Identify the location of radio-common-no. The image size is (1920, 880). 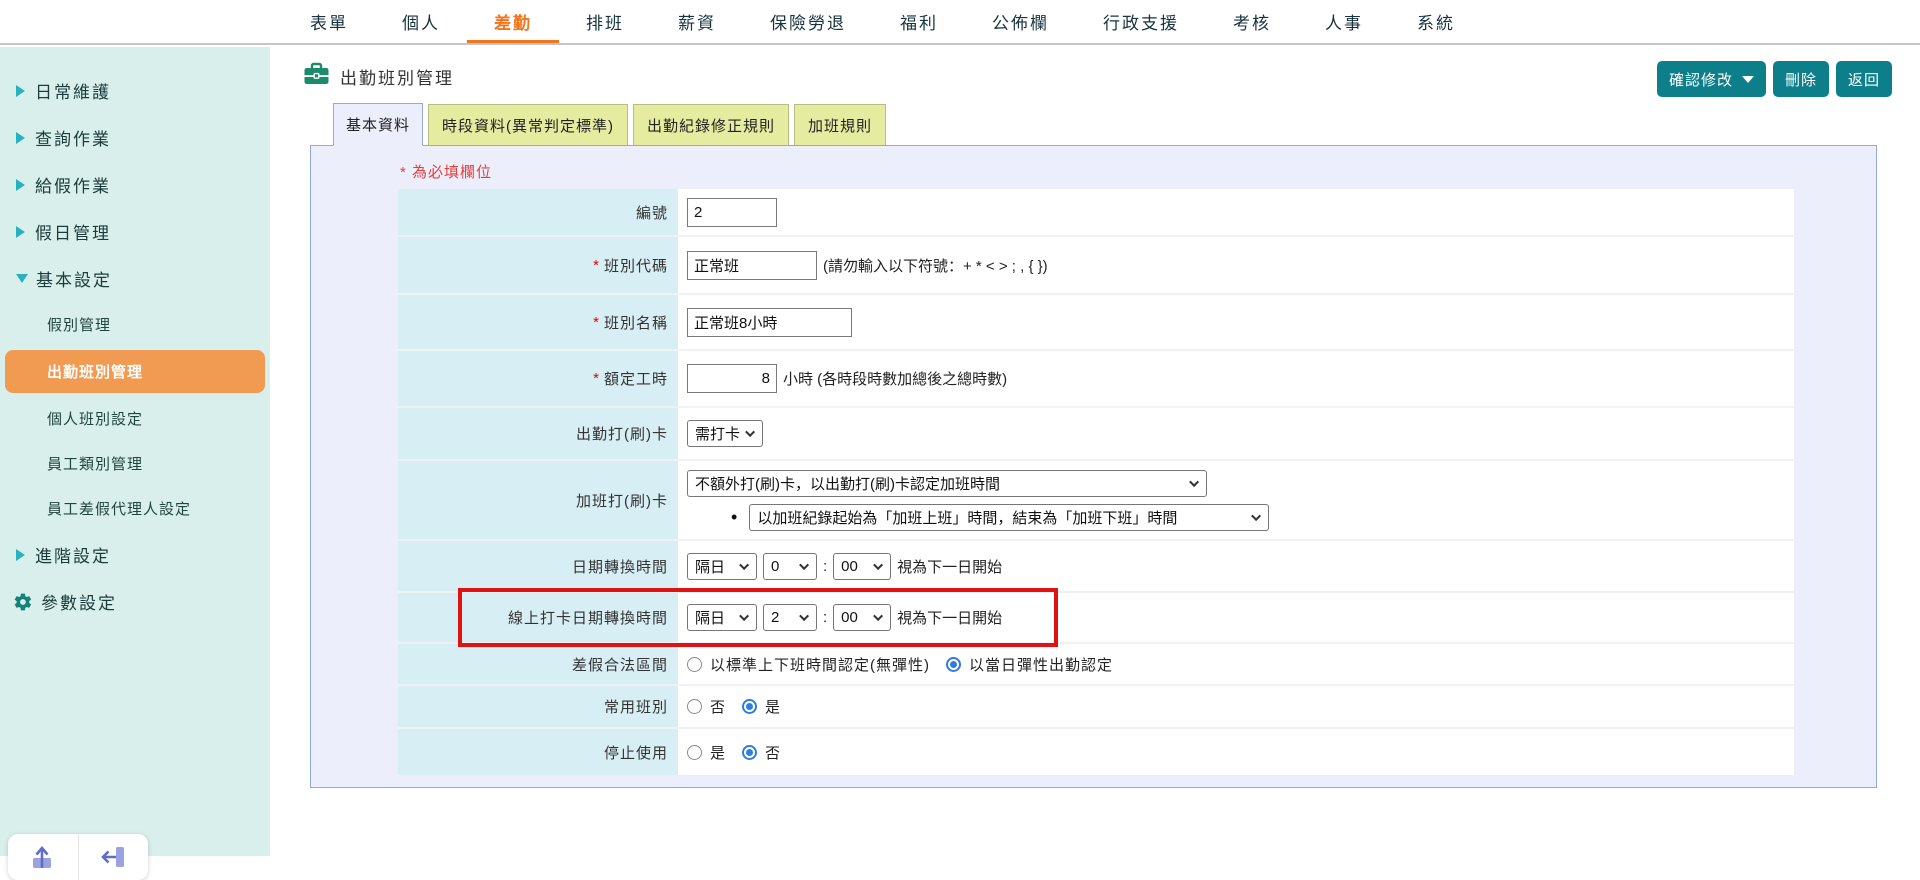
(694, 706).